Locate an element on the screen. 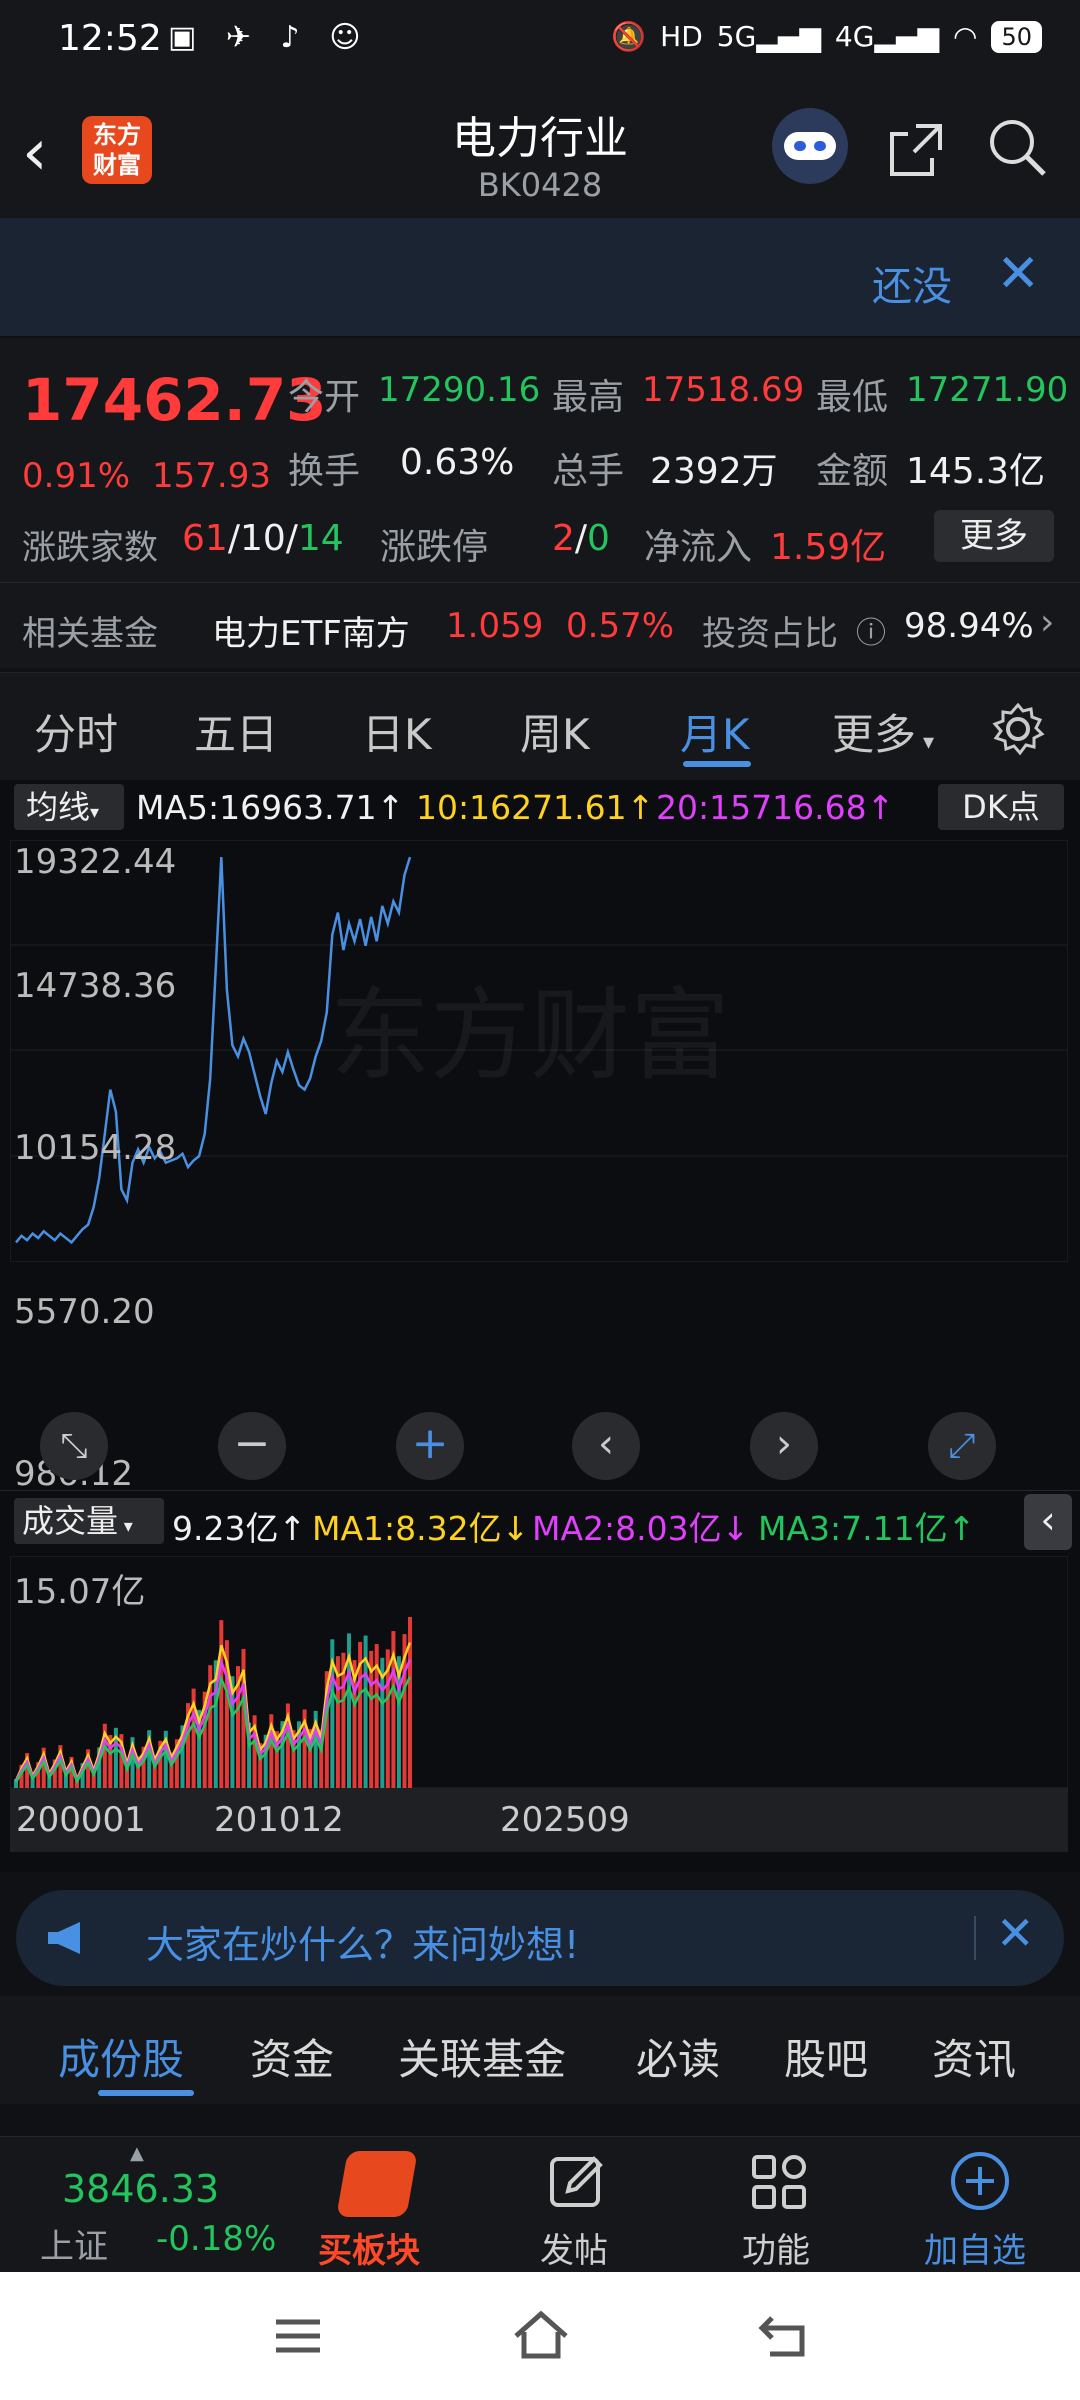 This screenshot has height=2400, width=1080. amount-label: 金额 is located at coordinates (852, 471).